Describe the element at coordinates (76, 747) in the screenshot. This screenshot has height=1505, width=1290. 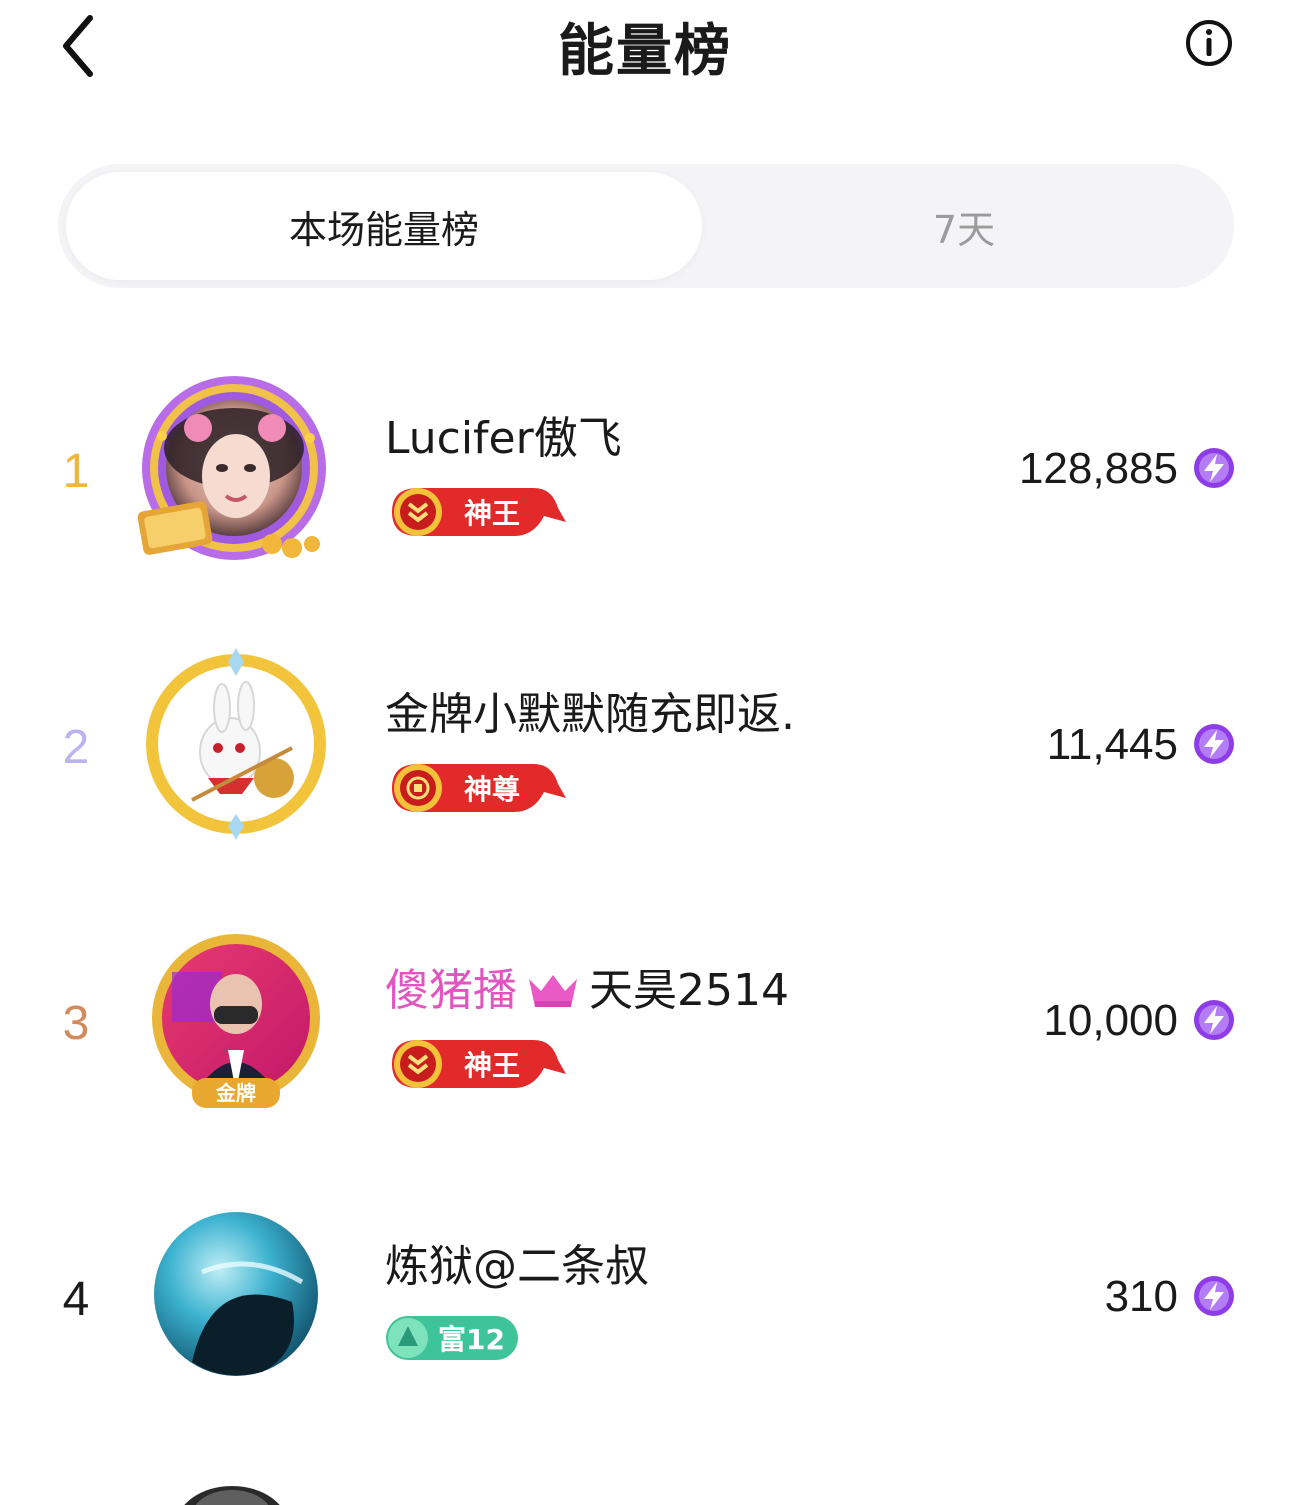
I see `rank-number: 2` at that location.